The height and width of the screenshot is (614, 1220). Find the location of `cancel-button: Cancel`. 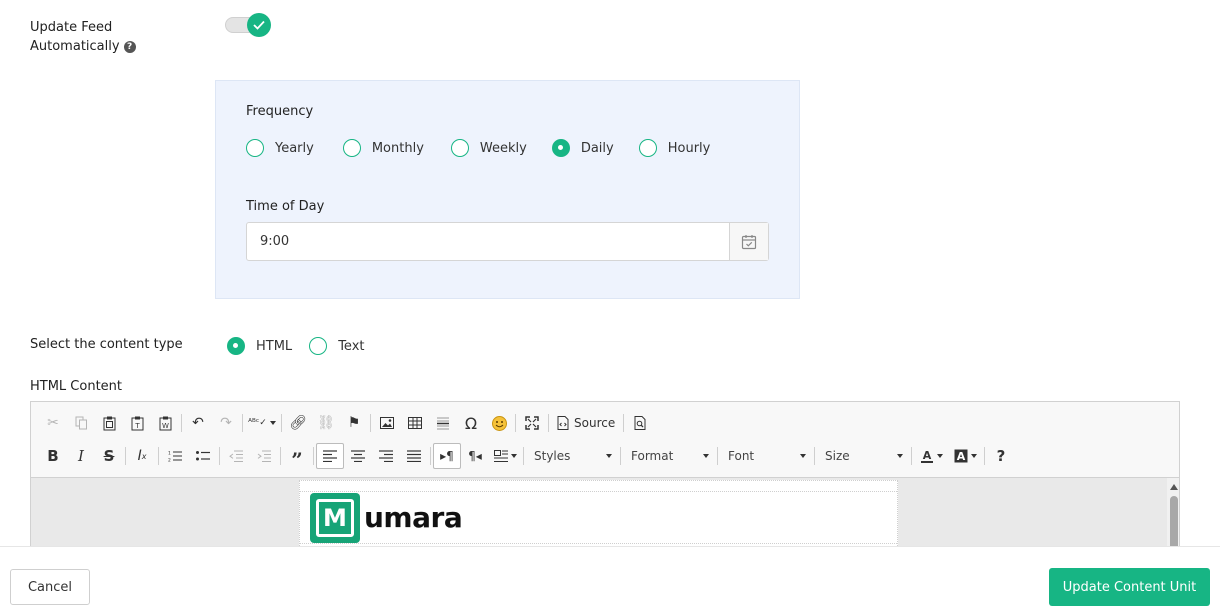

cancel-button: Cancel is located at coordinates (50, 587).